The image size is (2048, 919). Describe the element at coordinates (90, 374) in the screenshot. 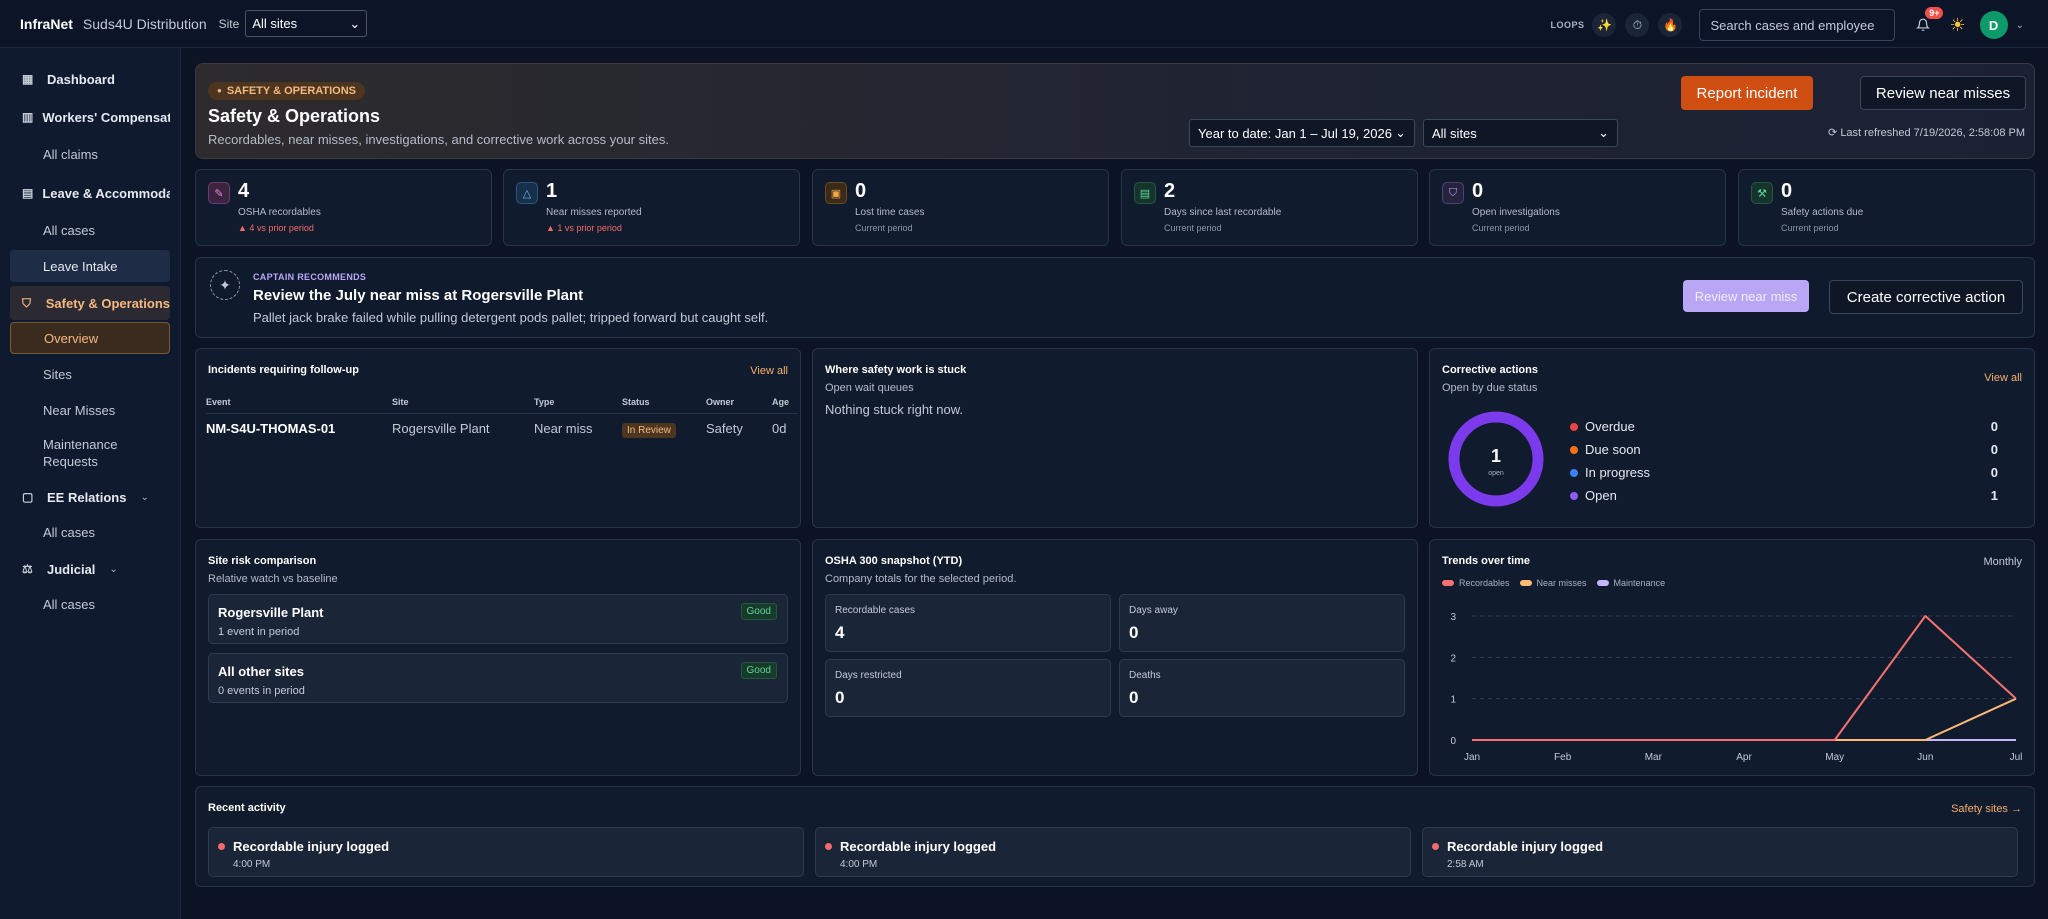

I see `sidebar-item-sites: Sites` at that location.